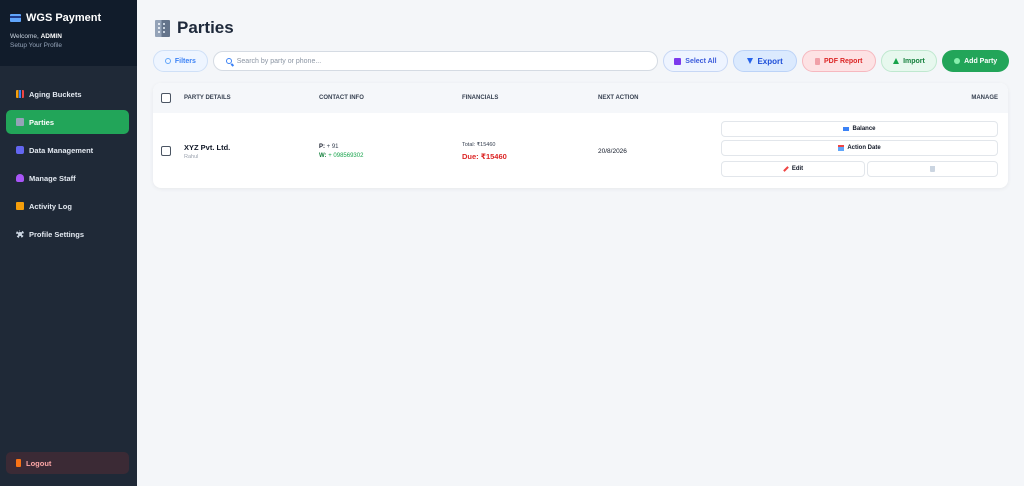 The image size is (1024, 486). What do you see at coordinates (18, 463) in the screenshot?
I see `door-icon` at bounding box center [18, 463].